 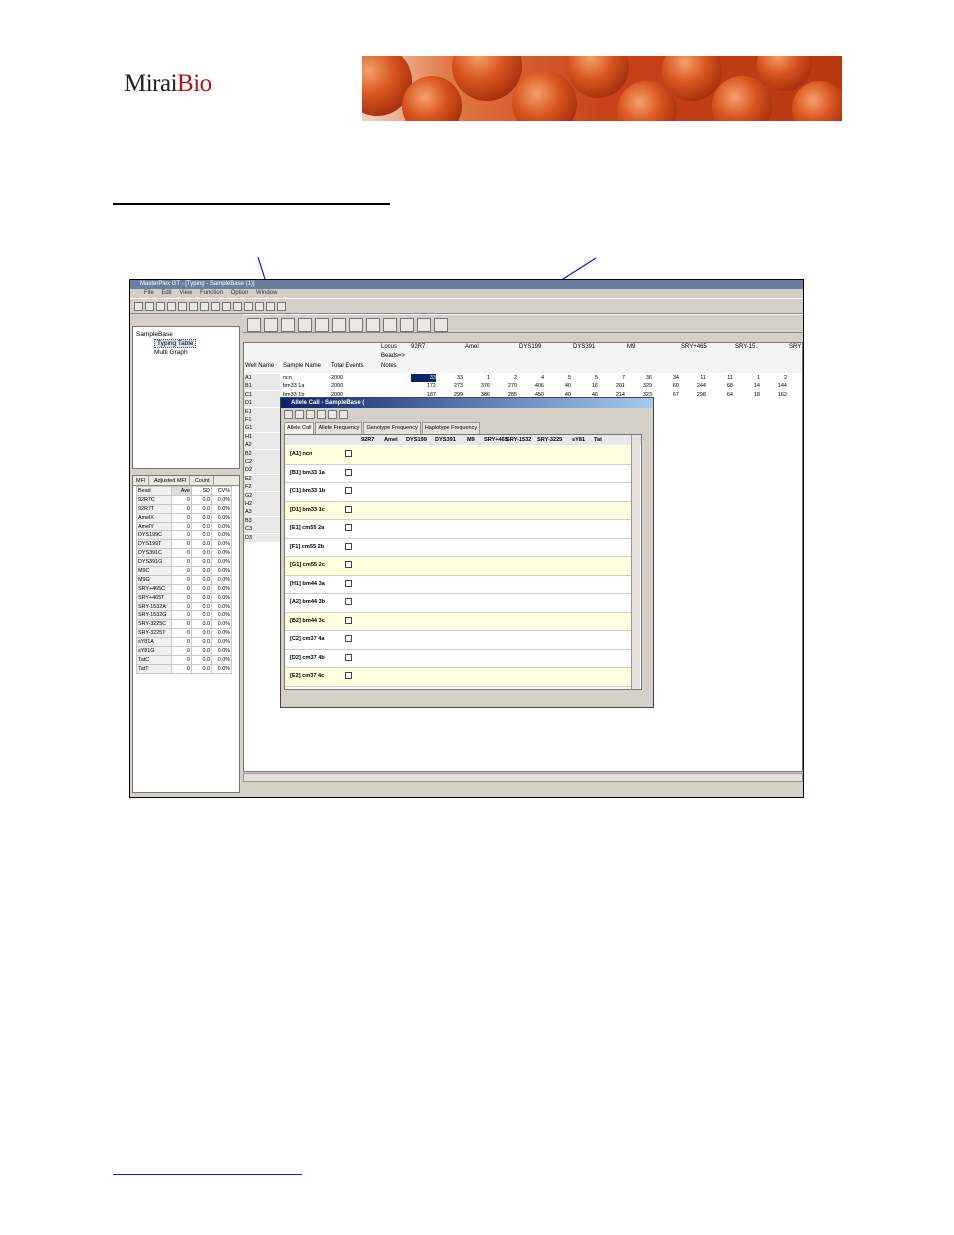 What do you see at coordinates (458, 621) in the screenshot?
I see `allele-row: [B2] bm44 3c` at bounding box center [458, 621].